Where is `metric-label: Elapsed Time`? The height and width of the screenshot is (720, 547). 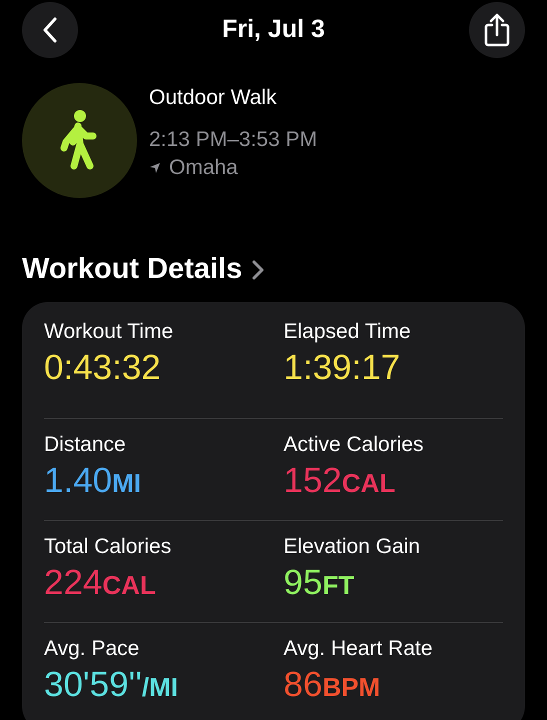 metric-label: Elapsed Time is located at coordinates (348, 332).